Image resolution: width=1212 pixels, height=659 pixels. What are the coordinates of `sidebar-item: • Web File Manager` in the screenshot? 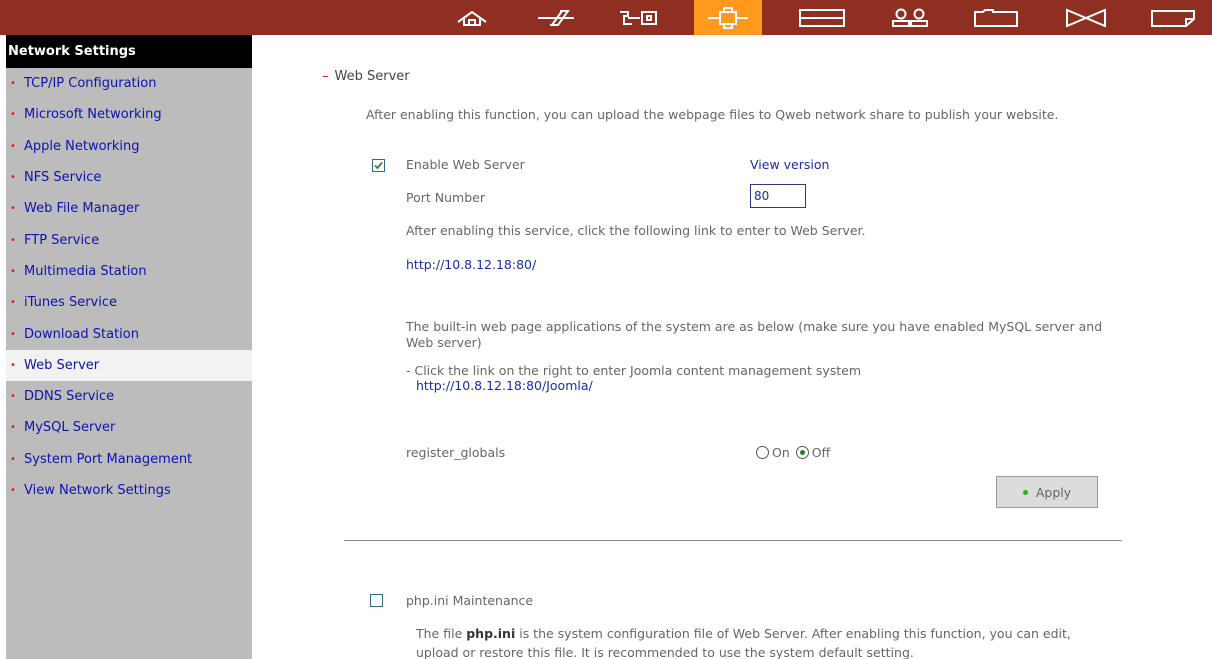 It's located at (129, 208).